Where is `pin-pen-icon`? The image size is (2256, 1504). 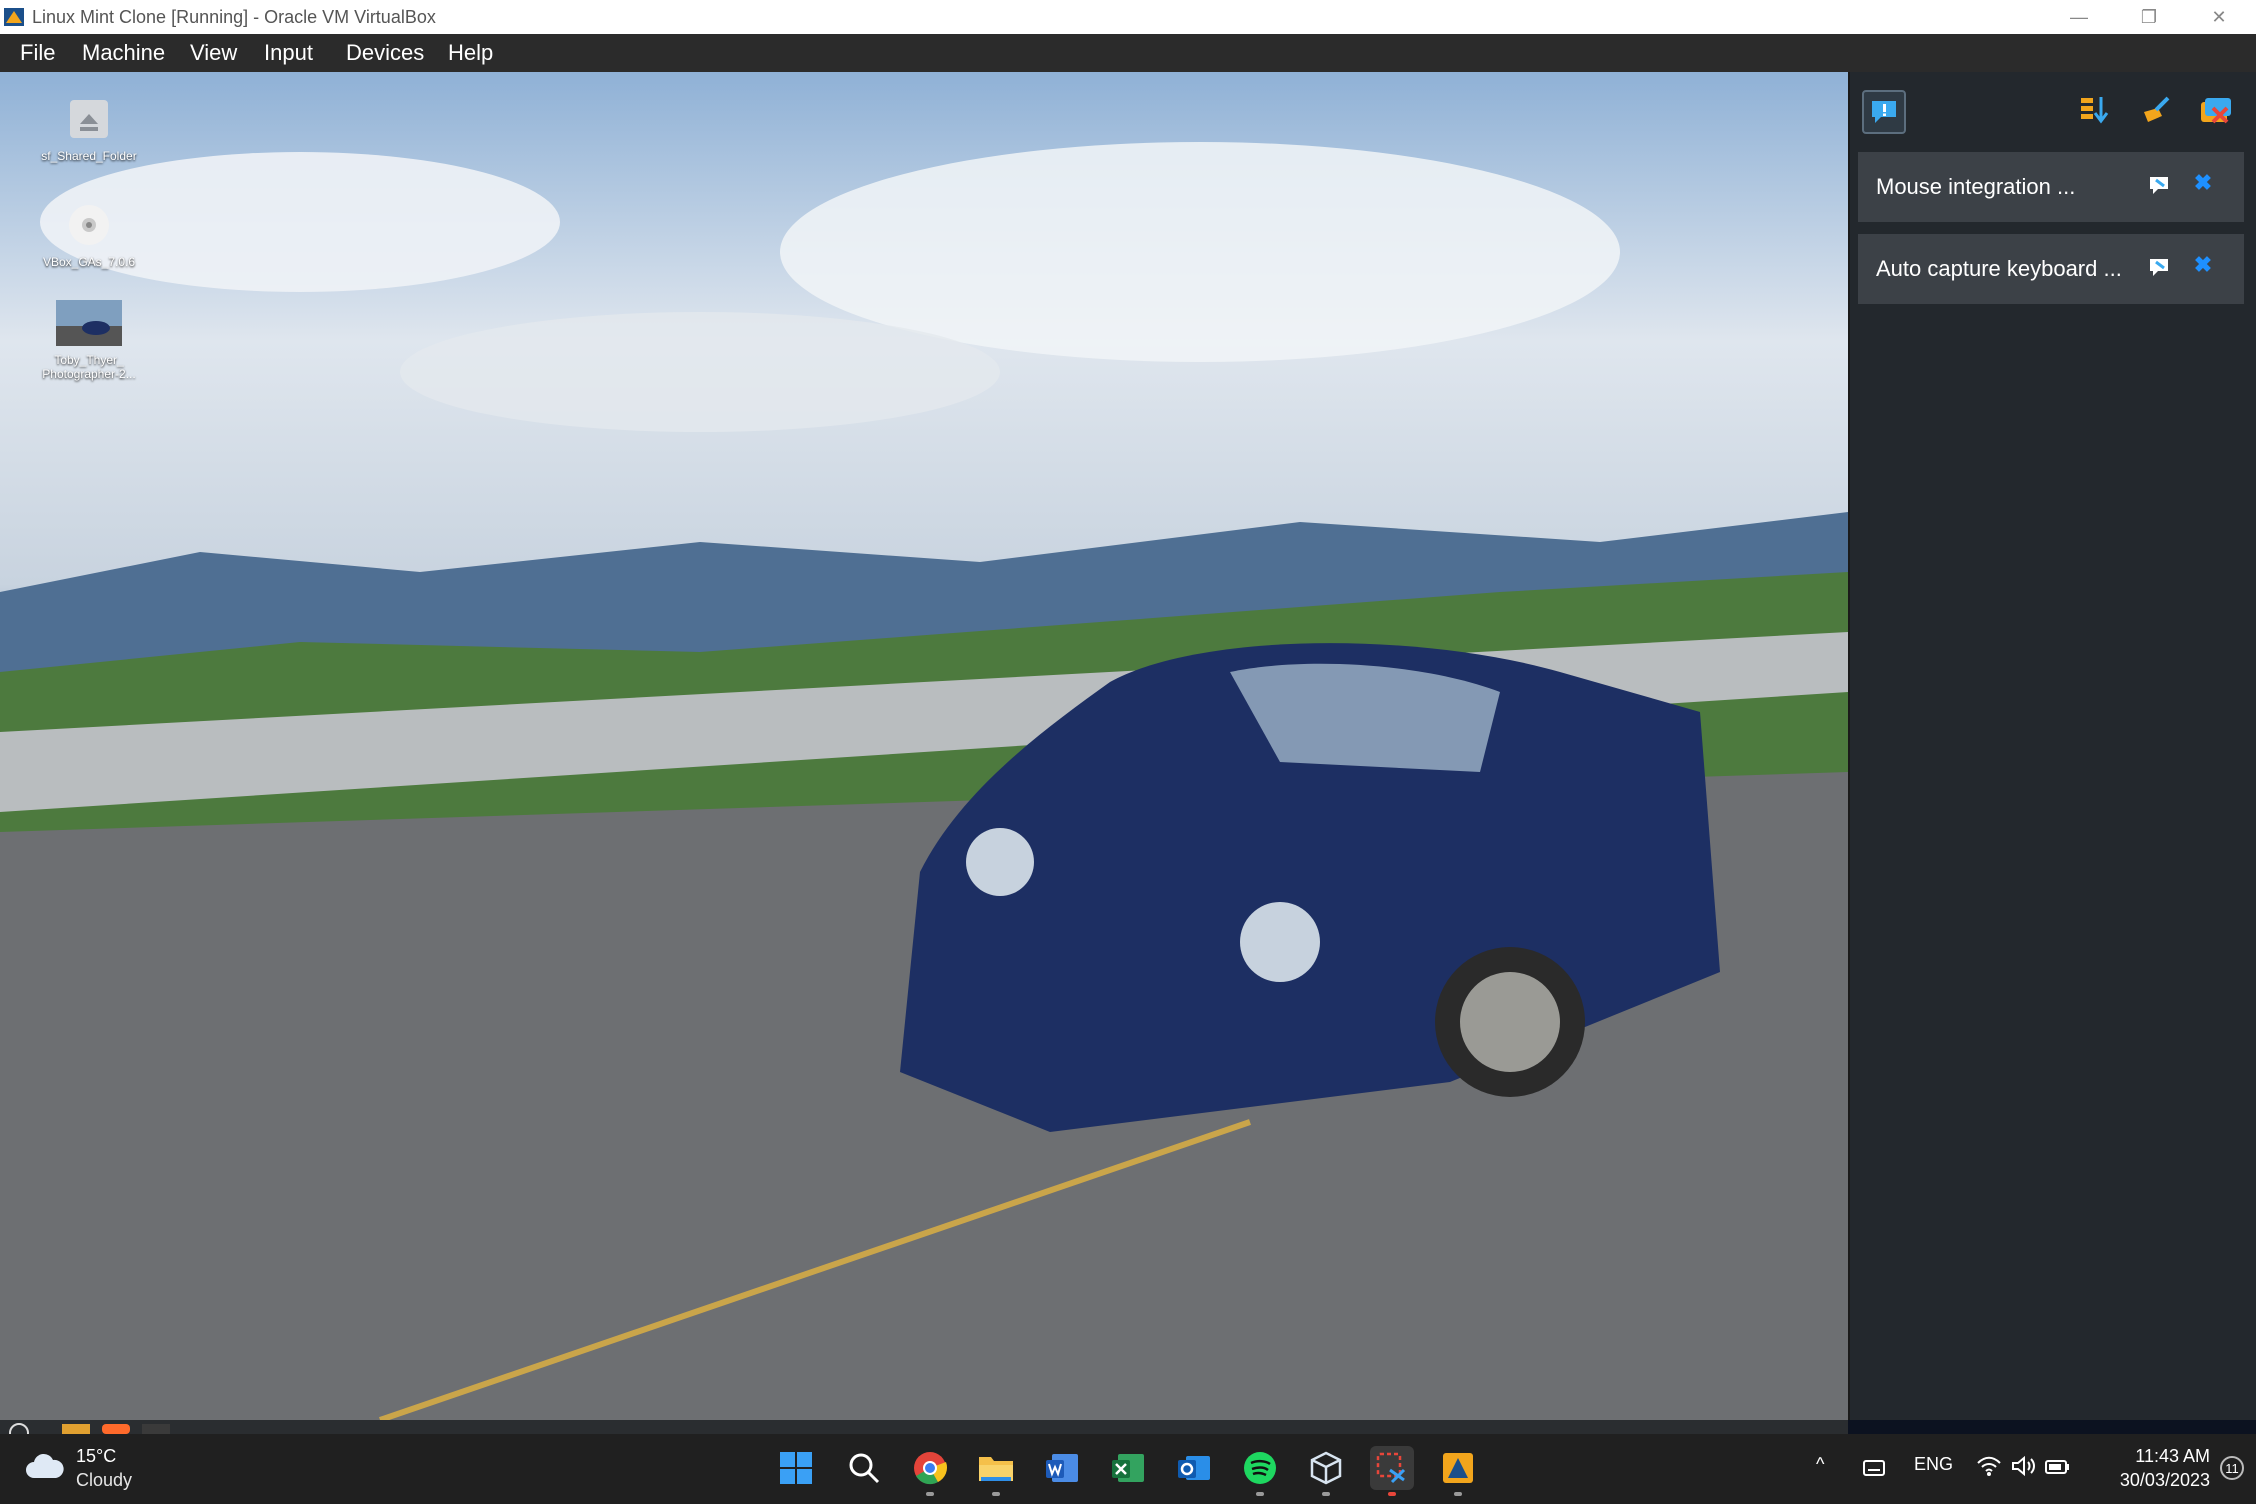 pin-pen-icon is located at coordinates (2157, 109).